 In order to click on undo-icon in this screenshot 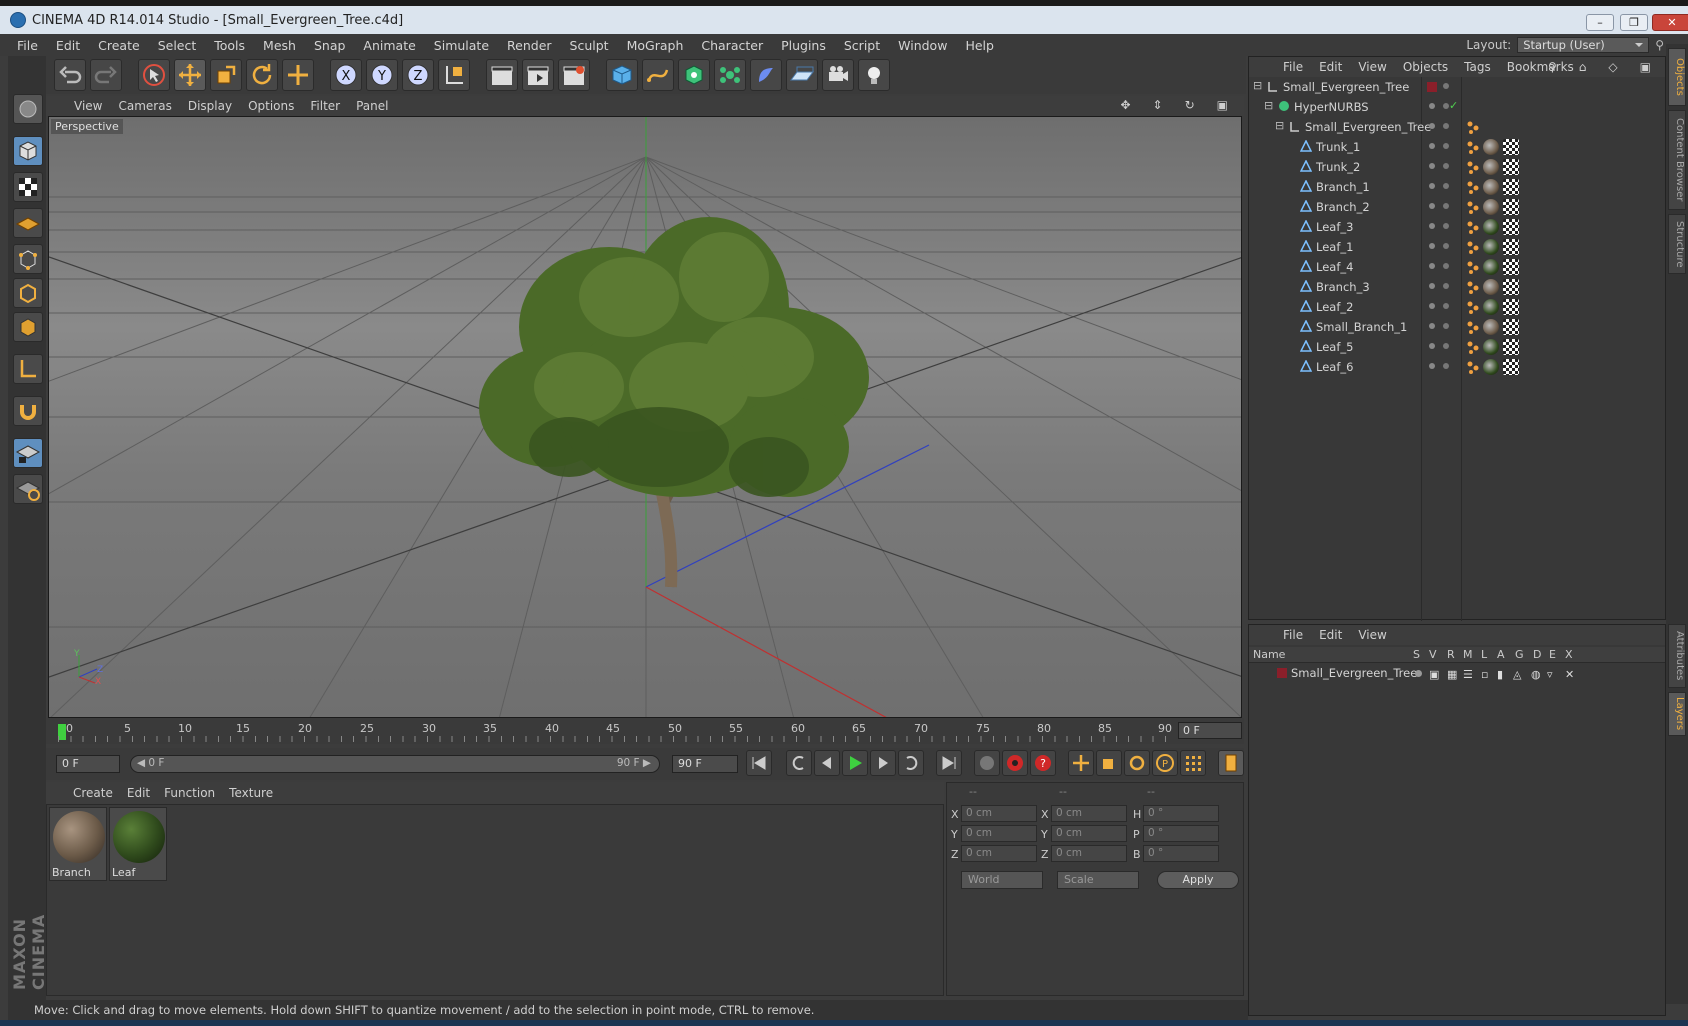, I will do `click(70, 75)`.